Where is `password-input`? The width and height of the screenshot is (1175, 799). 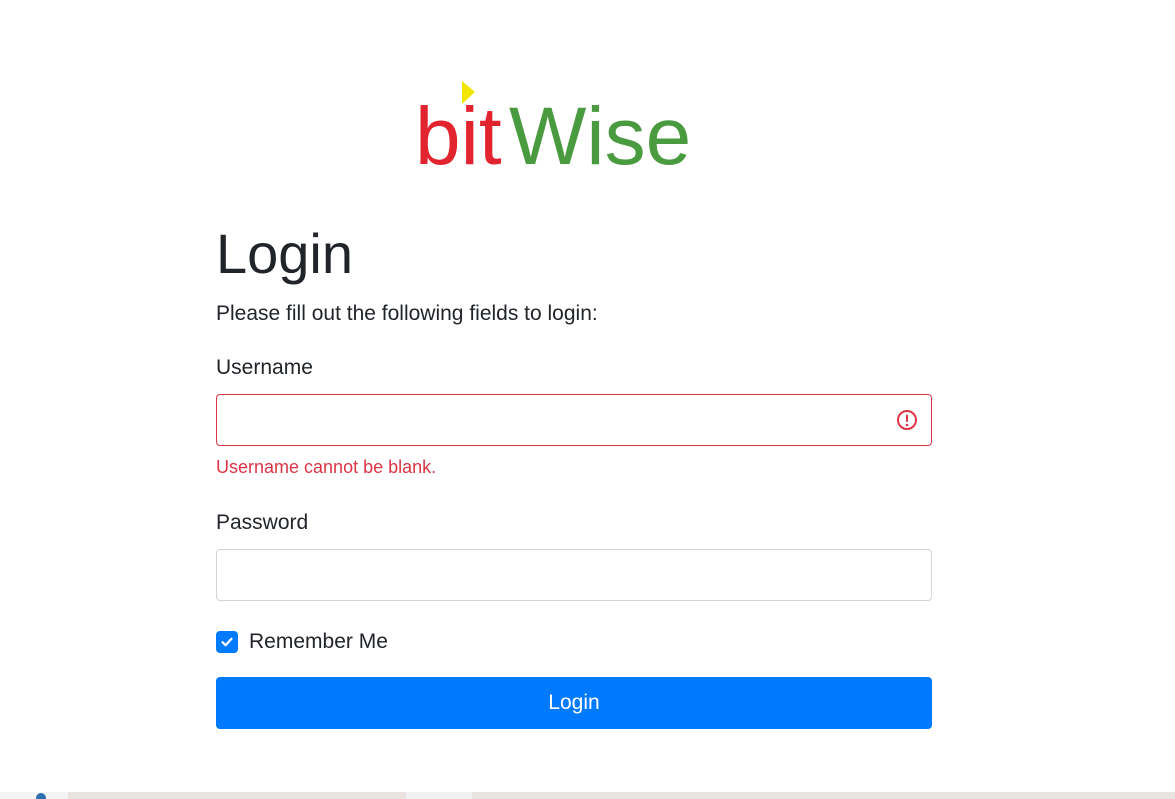
password-input is located at coordinates (574, 575).